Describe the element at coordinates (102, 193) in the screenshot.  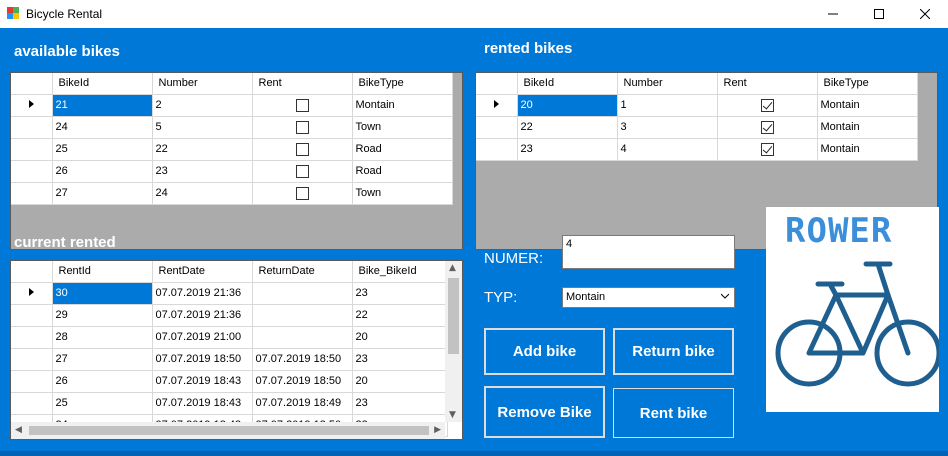
I see `cell-bike-id: 27` at that location.